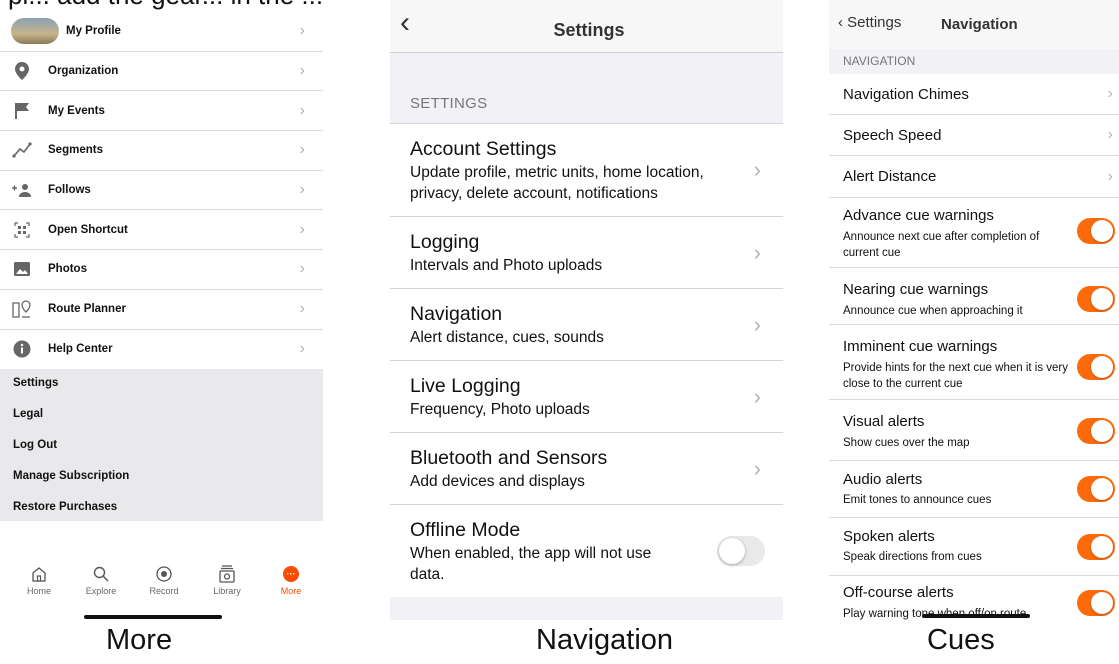 The width and height of the screenshot is (1119, 664). Describe the element at coordinates (71, 476) in the screenshot. I see `manage-subscription-link: Manage Subscription` at that location.